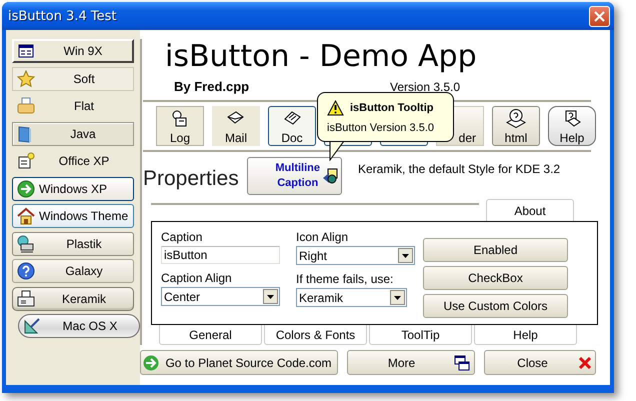 The width and height of the screenshot is (636, 401). What do you see at coordinates (210, 335) in the screenshot?
I see `tab: General` at bounding box center [210, 335].